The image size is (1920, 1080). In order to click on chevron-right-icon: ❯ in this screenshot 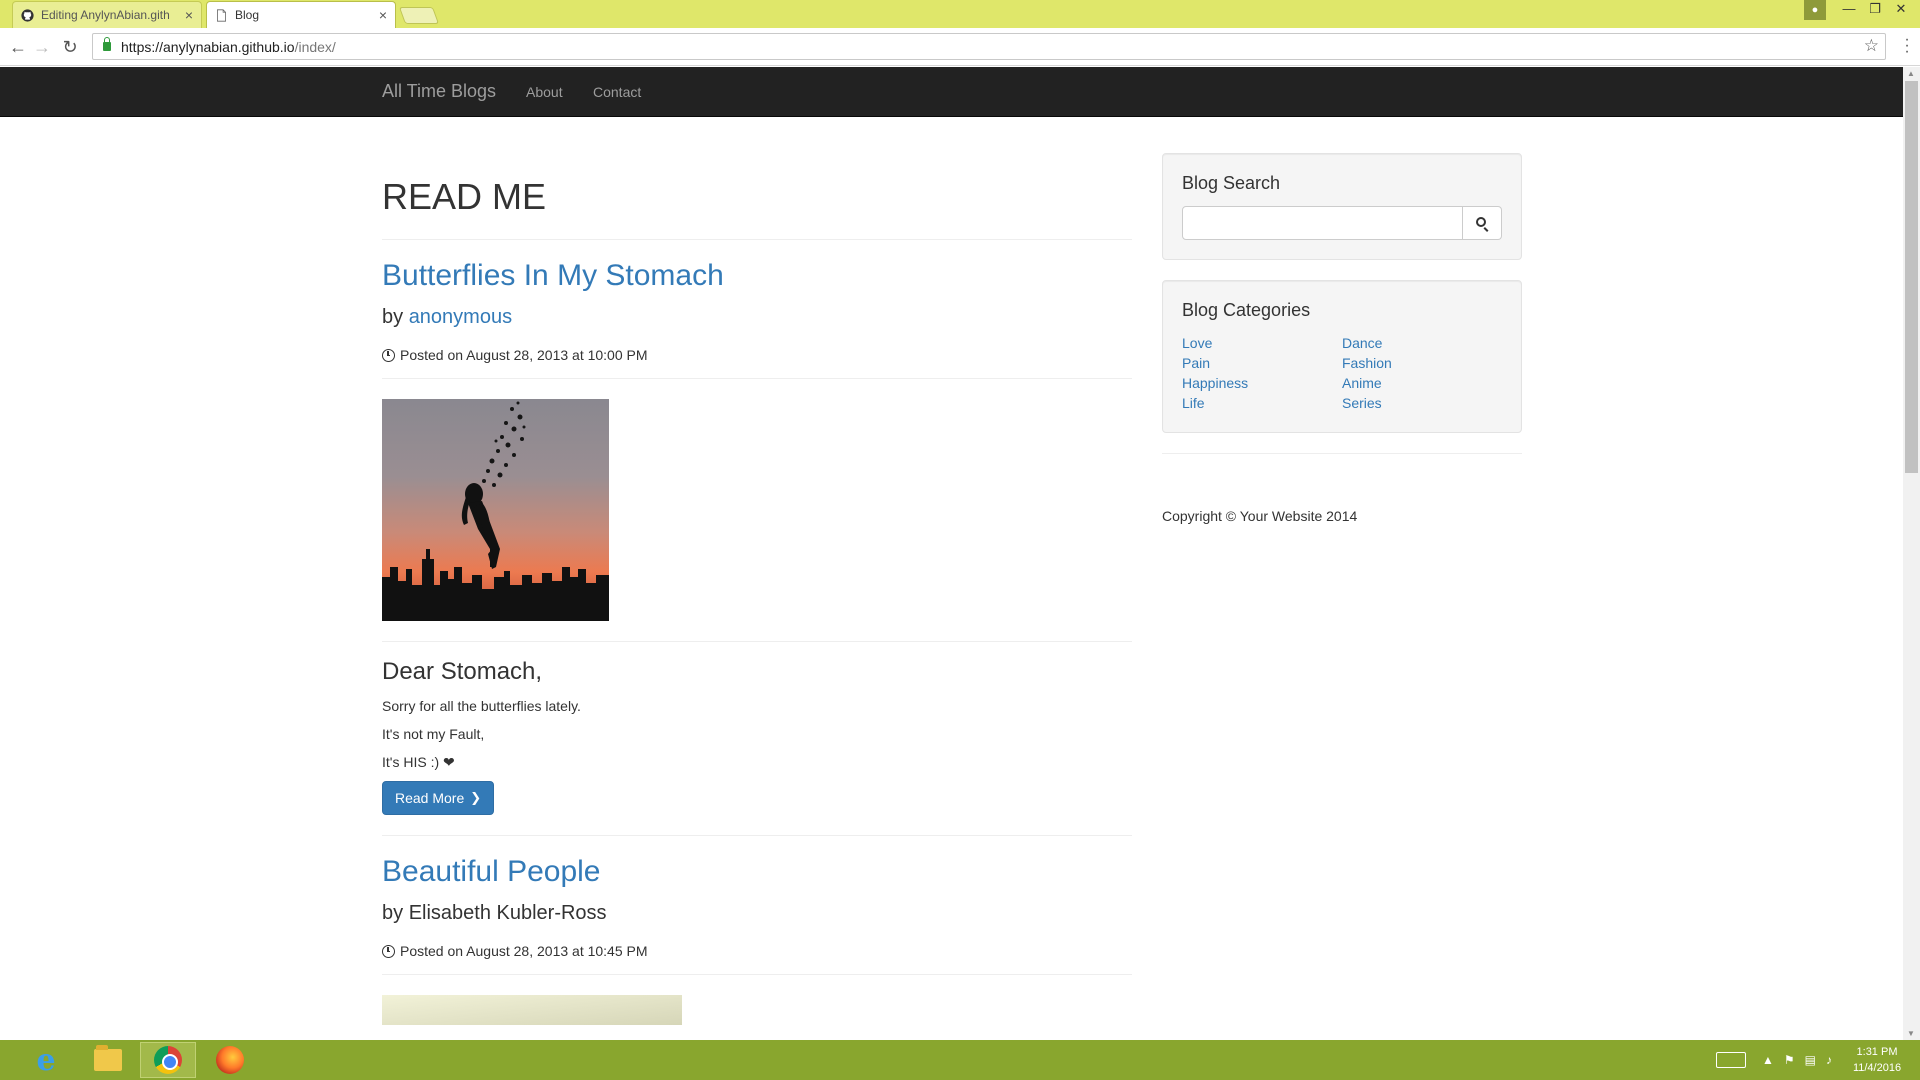, I will do `click(476, 797)`.